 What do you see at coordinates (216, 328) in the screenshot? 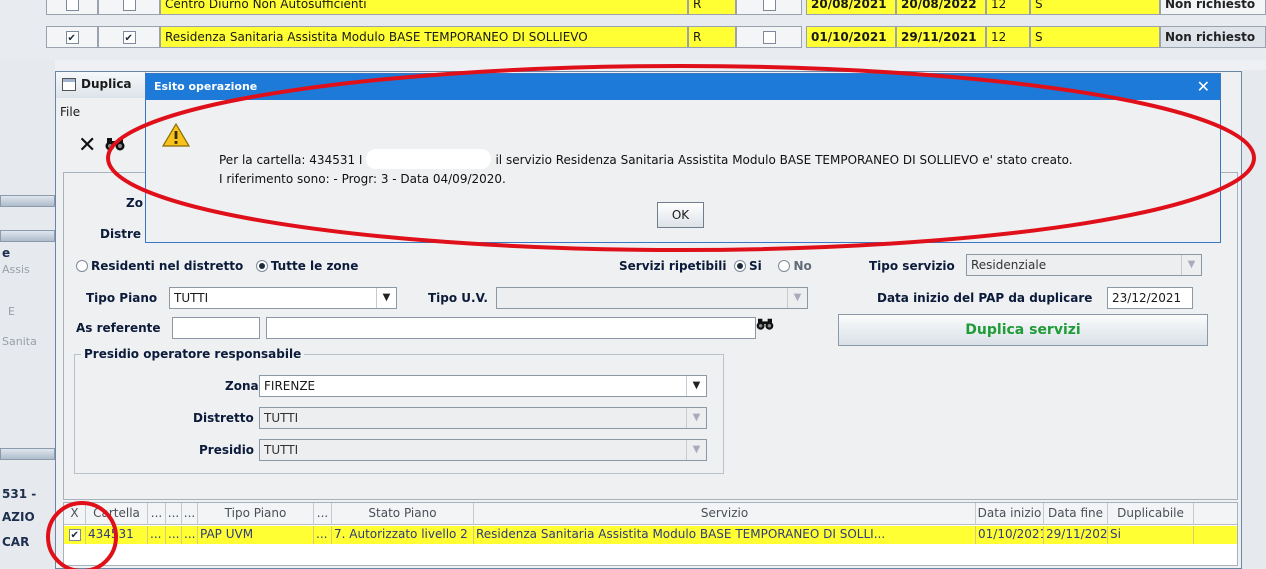
I see `as-referente-code-input` at bounding box center [216, 328].